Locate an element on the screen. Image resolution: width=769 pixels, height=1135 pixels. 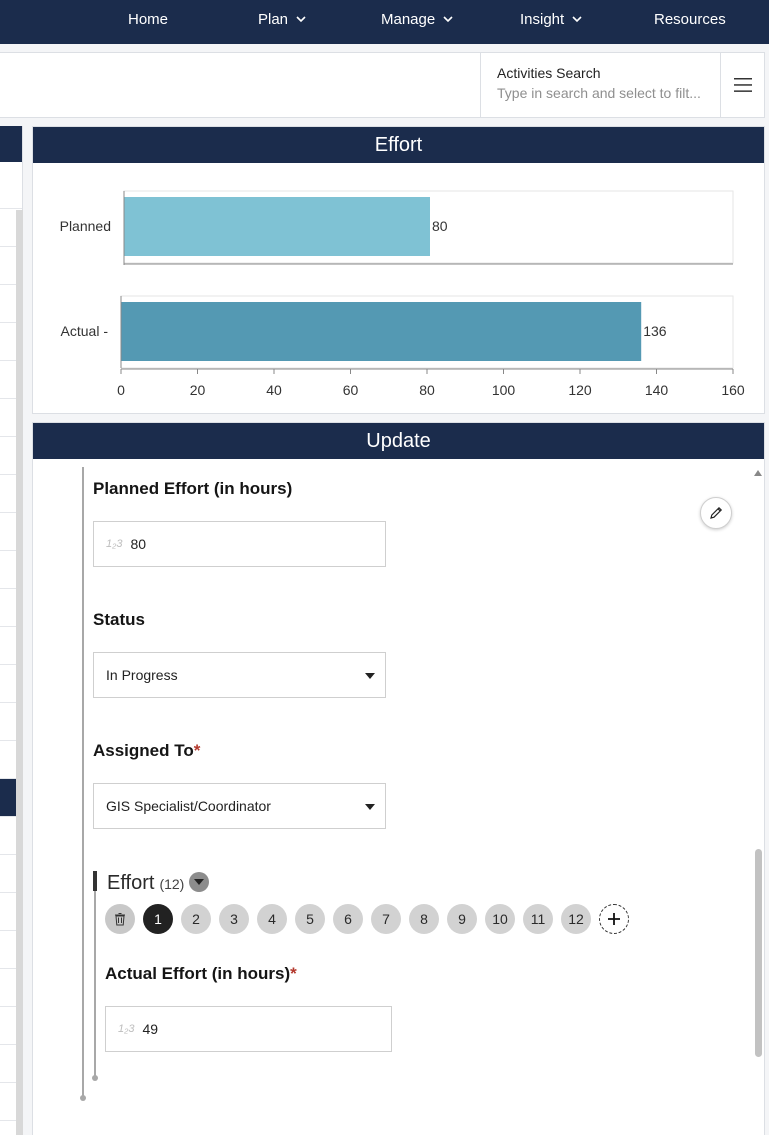
actual-effort-label-text: Actual Effort (in hours) is located at coordinates (198, 973).